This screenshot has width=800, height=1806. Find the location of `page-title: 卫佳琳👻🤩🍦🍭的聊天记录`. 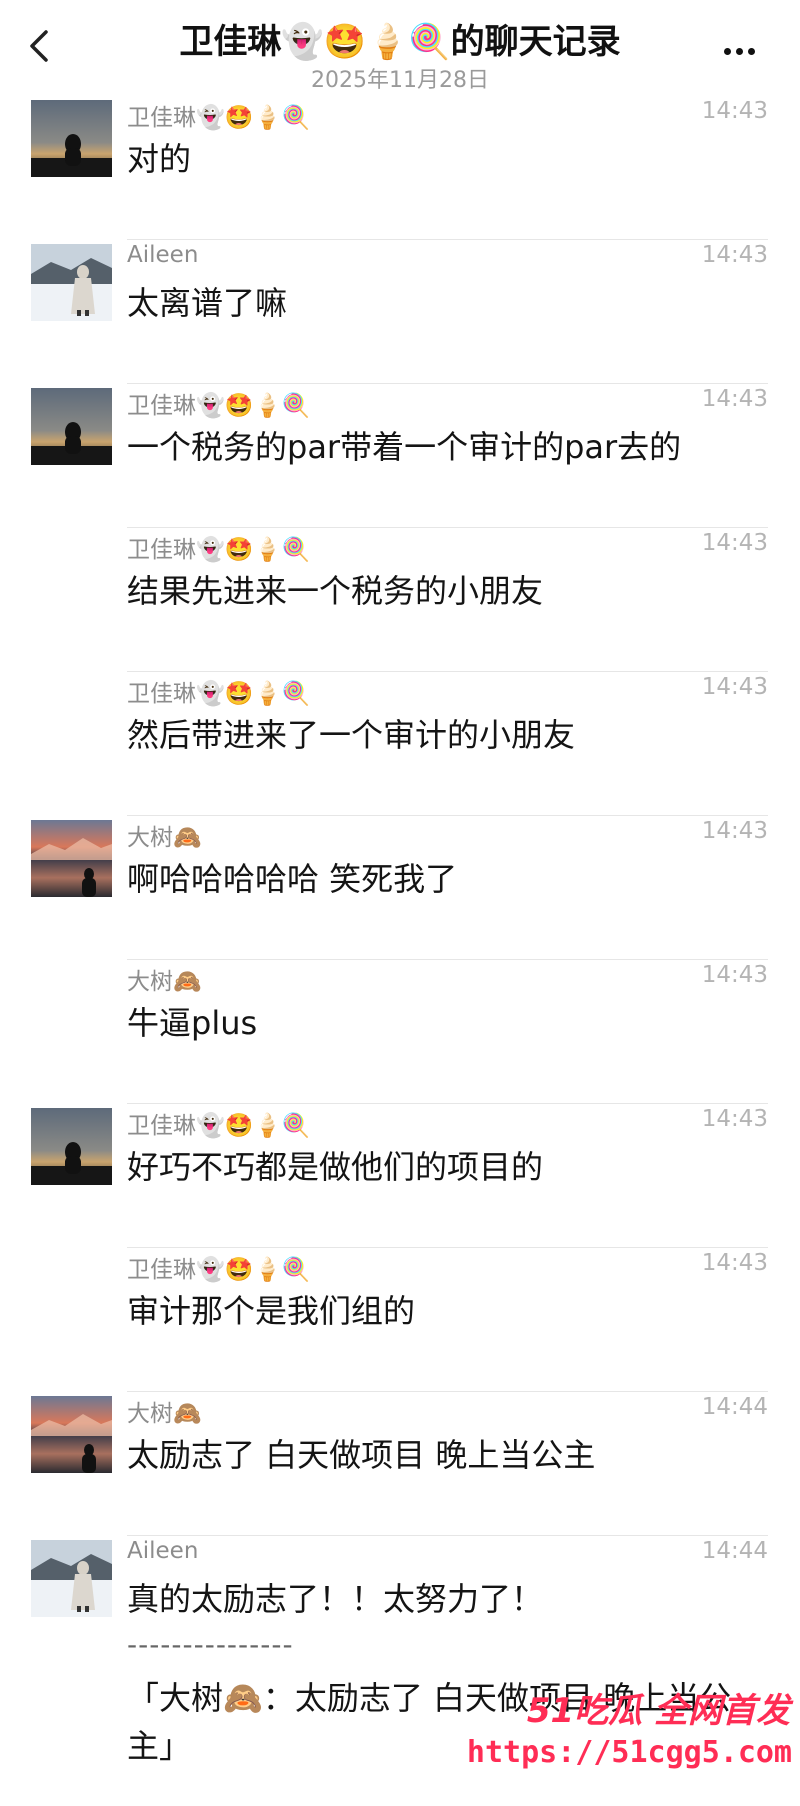

page-title: 卫佳琳👻🤩🍦🍭的聊天记录 is located at coordinates (400, 42).